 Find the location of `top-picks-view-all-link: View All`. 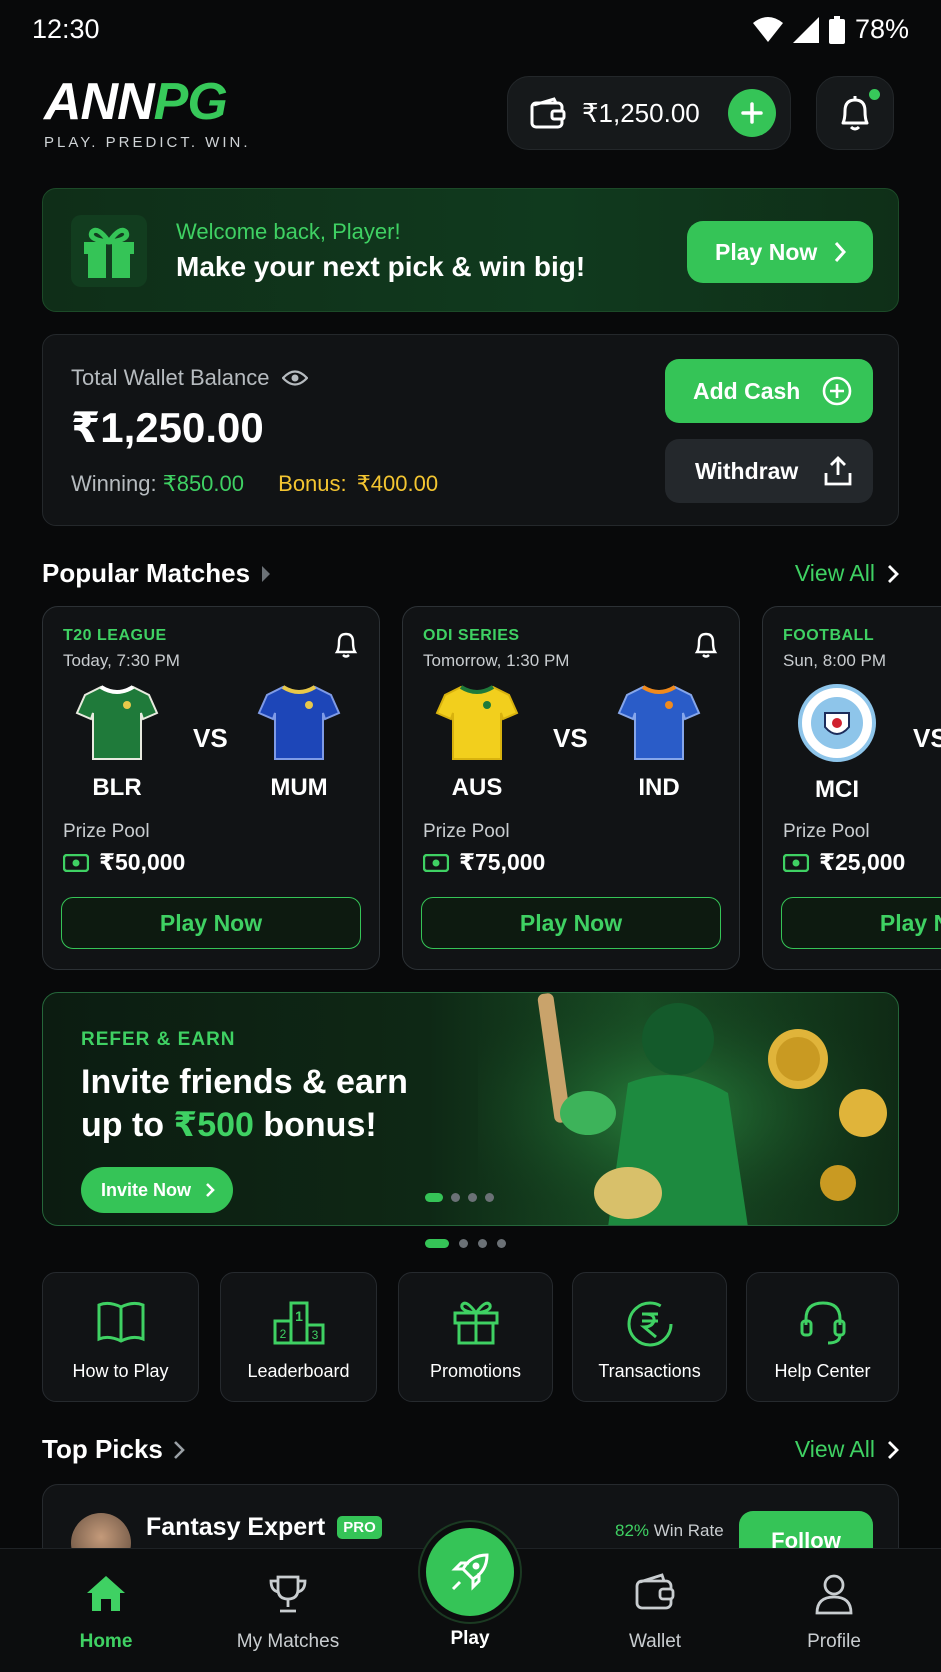

top-picks-view-all-link: View All is located at coordinates (847, 1449).